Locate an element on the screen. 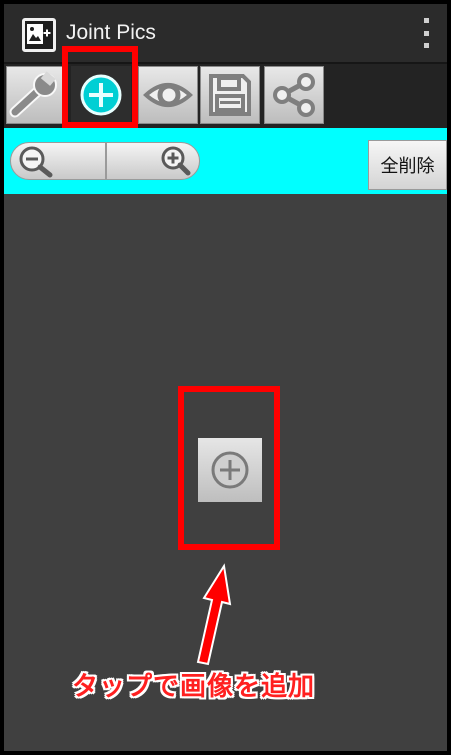 The width and height of the screenshot is (451, 755). zoom-in-icon is located at coordinates (176, 161).